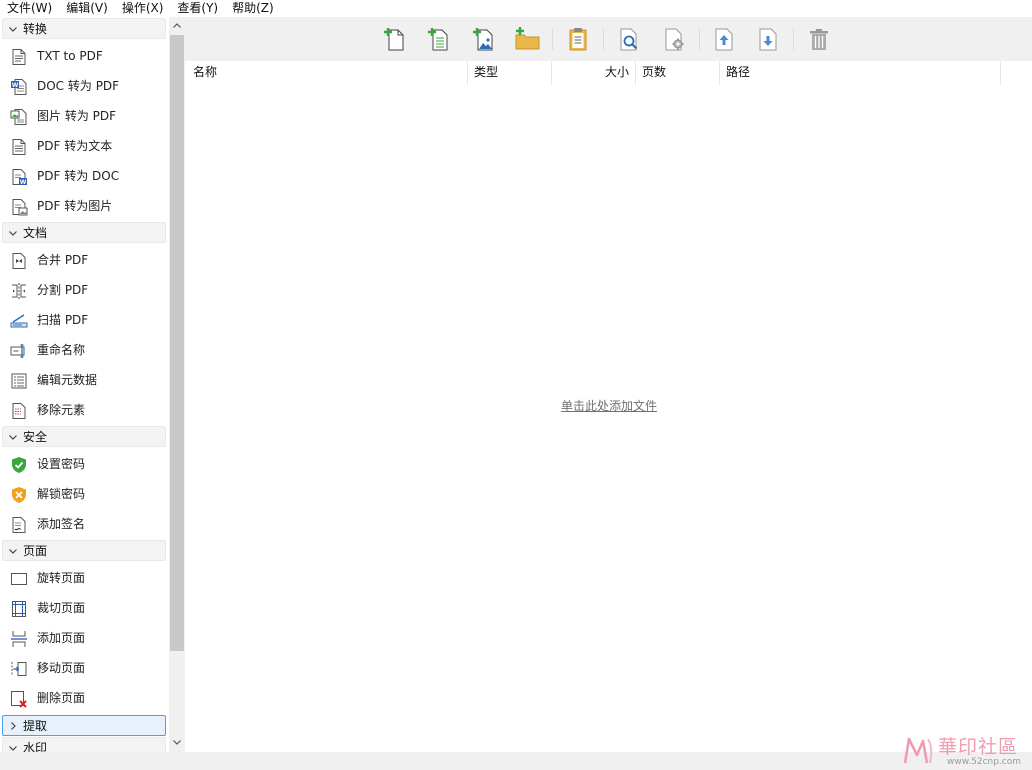  I want to click on menu-edit: 编辑(V), so click(87, 8).